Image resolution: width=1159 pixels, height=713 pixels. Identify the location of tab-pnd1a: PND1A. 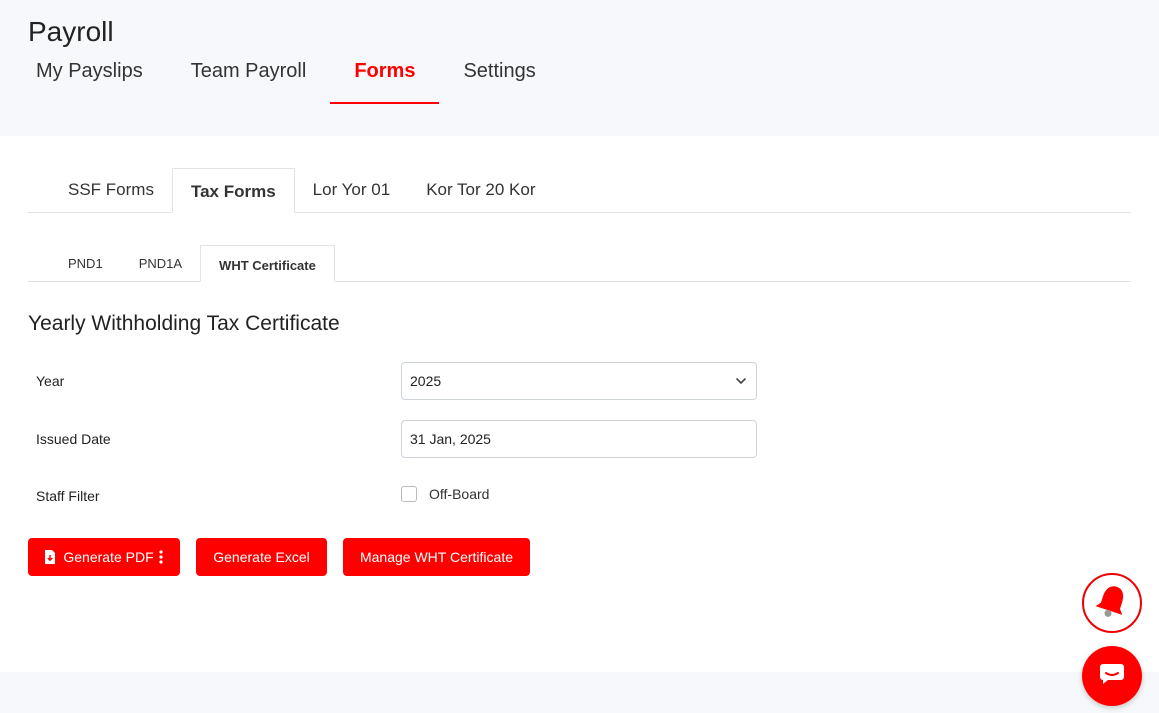
(160, 263).